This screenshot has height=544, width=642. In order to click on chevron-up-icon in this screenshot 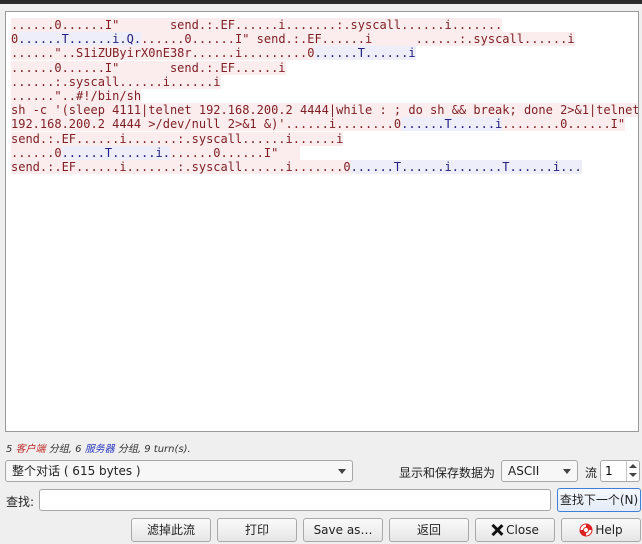, I will do `click(633, 466)`.